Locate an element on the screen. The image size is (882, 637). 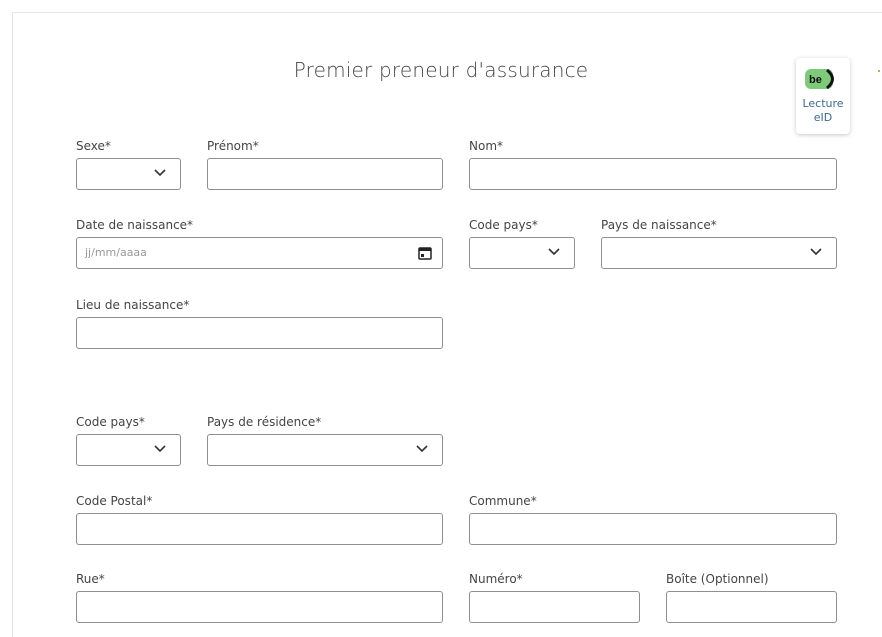
code-postal-label: Code Postal* is located at coordinates (114, 501).